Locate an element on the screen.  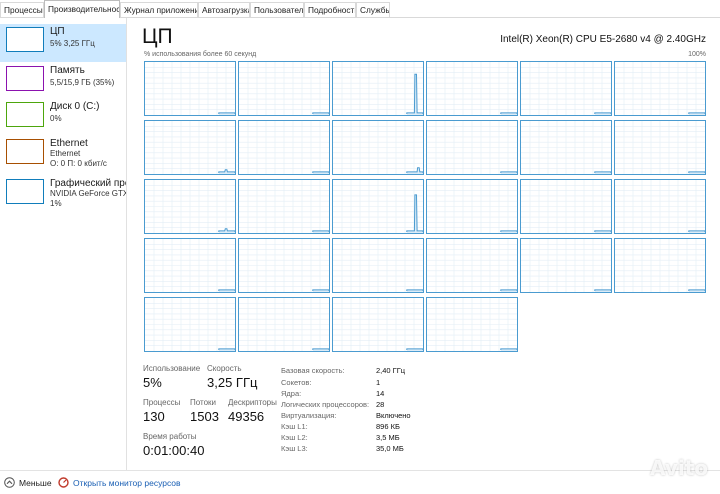
tab-services: Службы is located at coordinates (373, 9).